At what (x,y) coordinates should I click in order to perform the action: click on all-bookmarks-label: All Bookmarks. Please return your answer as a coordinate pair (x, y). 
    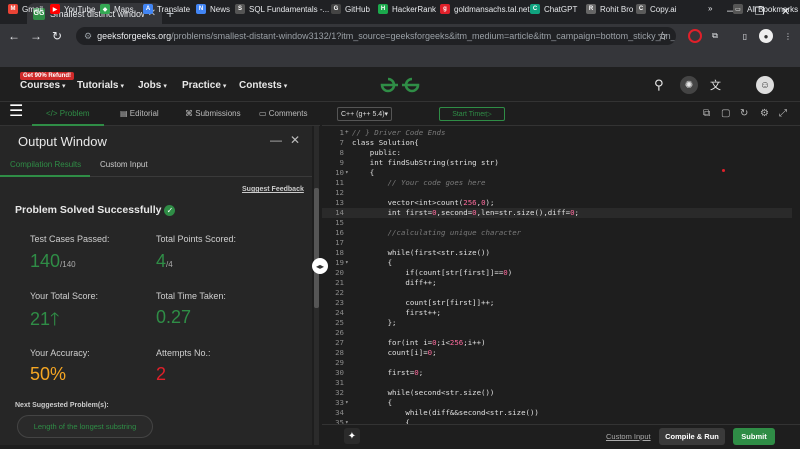
    Looking at the image, I should click on (773, 9).